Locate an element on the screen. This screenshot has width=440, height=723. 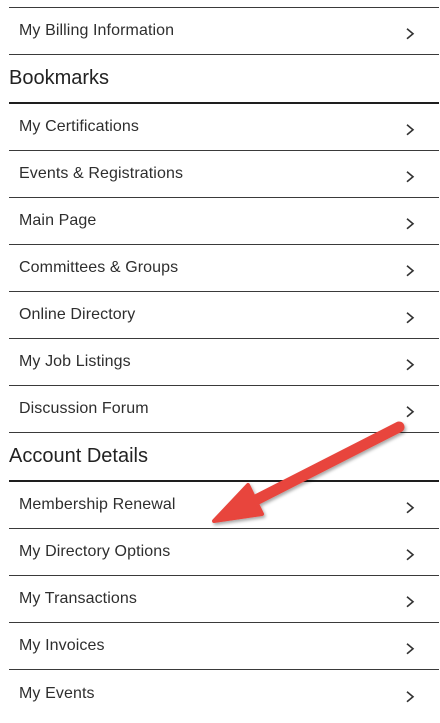
menu-item-main-page: Main Page is located at coordinates (224, 221).